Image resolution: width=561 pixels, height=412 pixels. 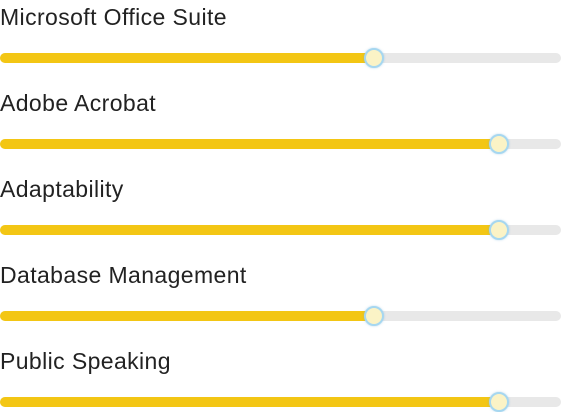 What do you see at coordinates (85, 361) in the screenshot?
I see `skill-label: Public Speaking` at bounding box center [85, 361].